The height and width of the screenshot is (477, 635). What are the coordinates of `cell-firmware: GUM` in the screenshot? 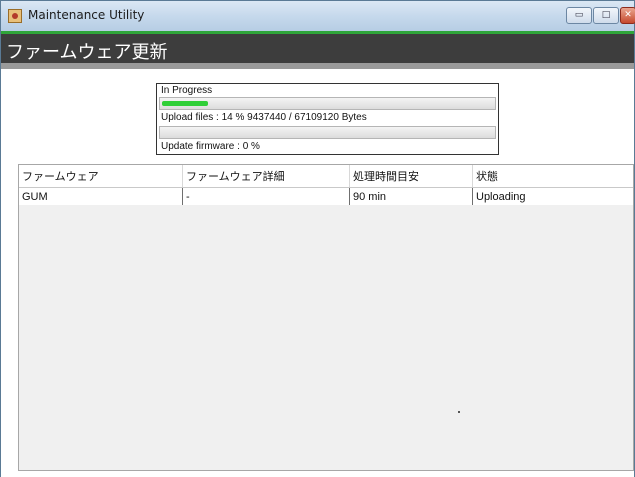 It's located at (101, 196).